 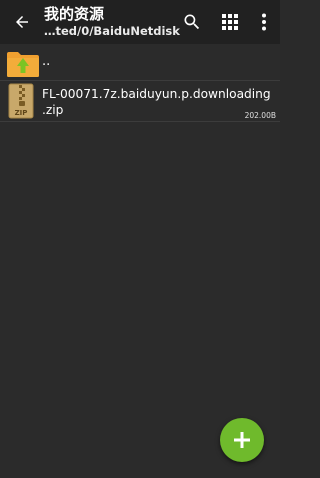 I want to click on page-title: 我的资源, so click(x=74, y=14).